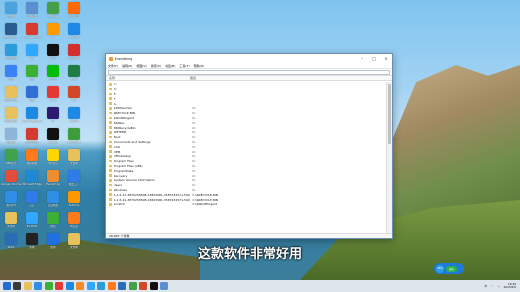  What do you see at coordinates (74, 220) in the screenshot?
I see `desktop-icon: 向日葵` at bounding box center [74, 220].